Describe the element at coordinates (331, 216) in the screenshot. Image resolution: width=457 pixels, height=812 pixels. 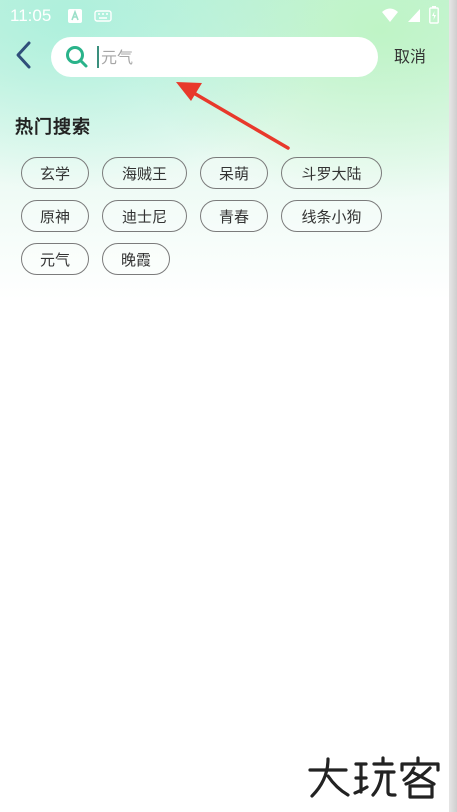
I see `hot-tag: 线条小狗` at that location.